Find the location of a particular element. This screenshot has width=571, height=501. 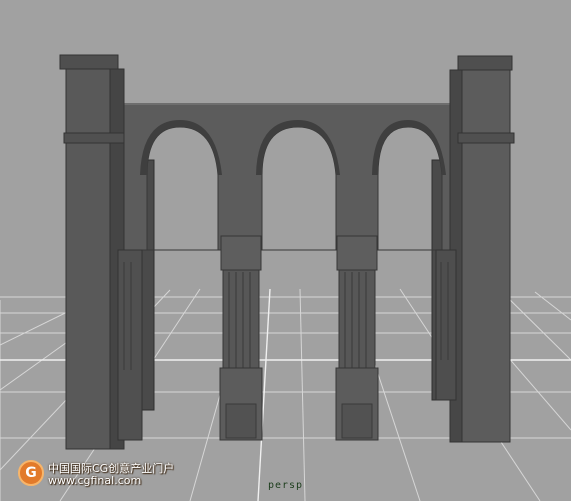

watermark: G 中国国际CG创意产业门户 www.cgfinal.com is located at coordinates (103, 475).